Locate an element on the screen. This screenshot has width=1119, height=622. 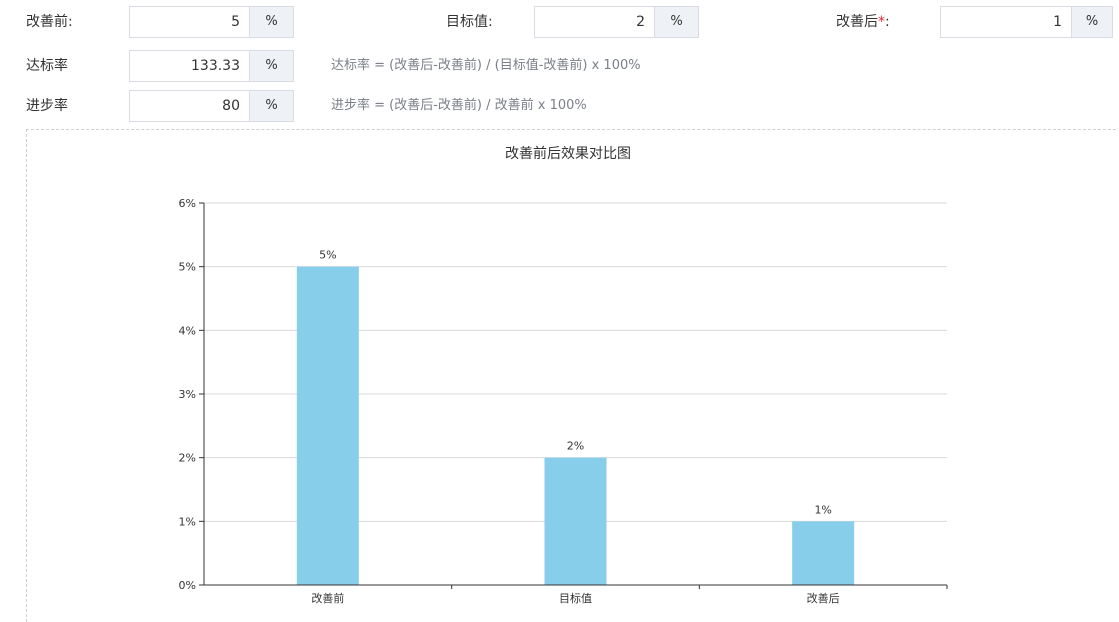
before-unit: % is located at coordinates (271, 22).